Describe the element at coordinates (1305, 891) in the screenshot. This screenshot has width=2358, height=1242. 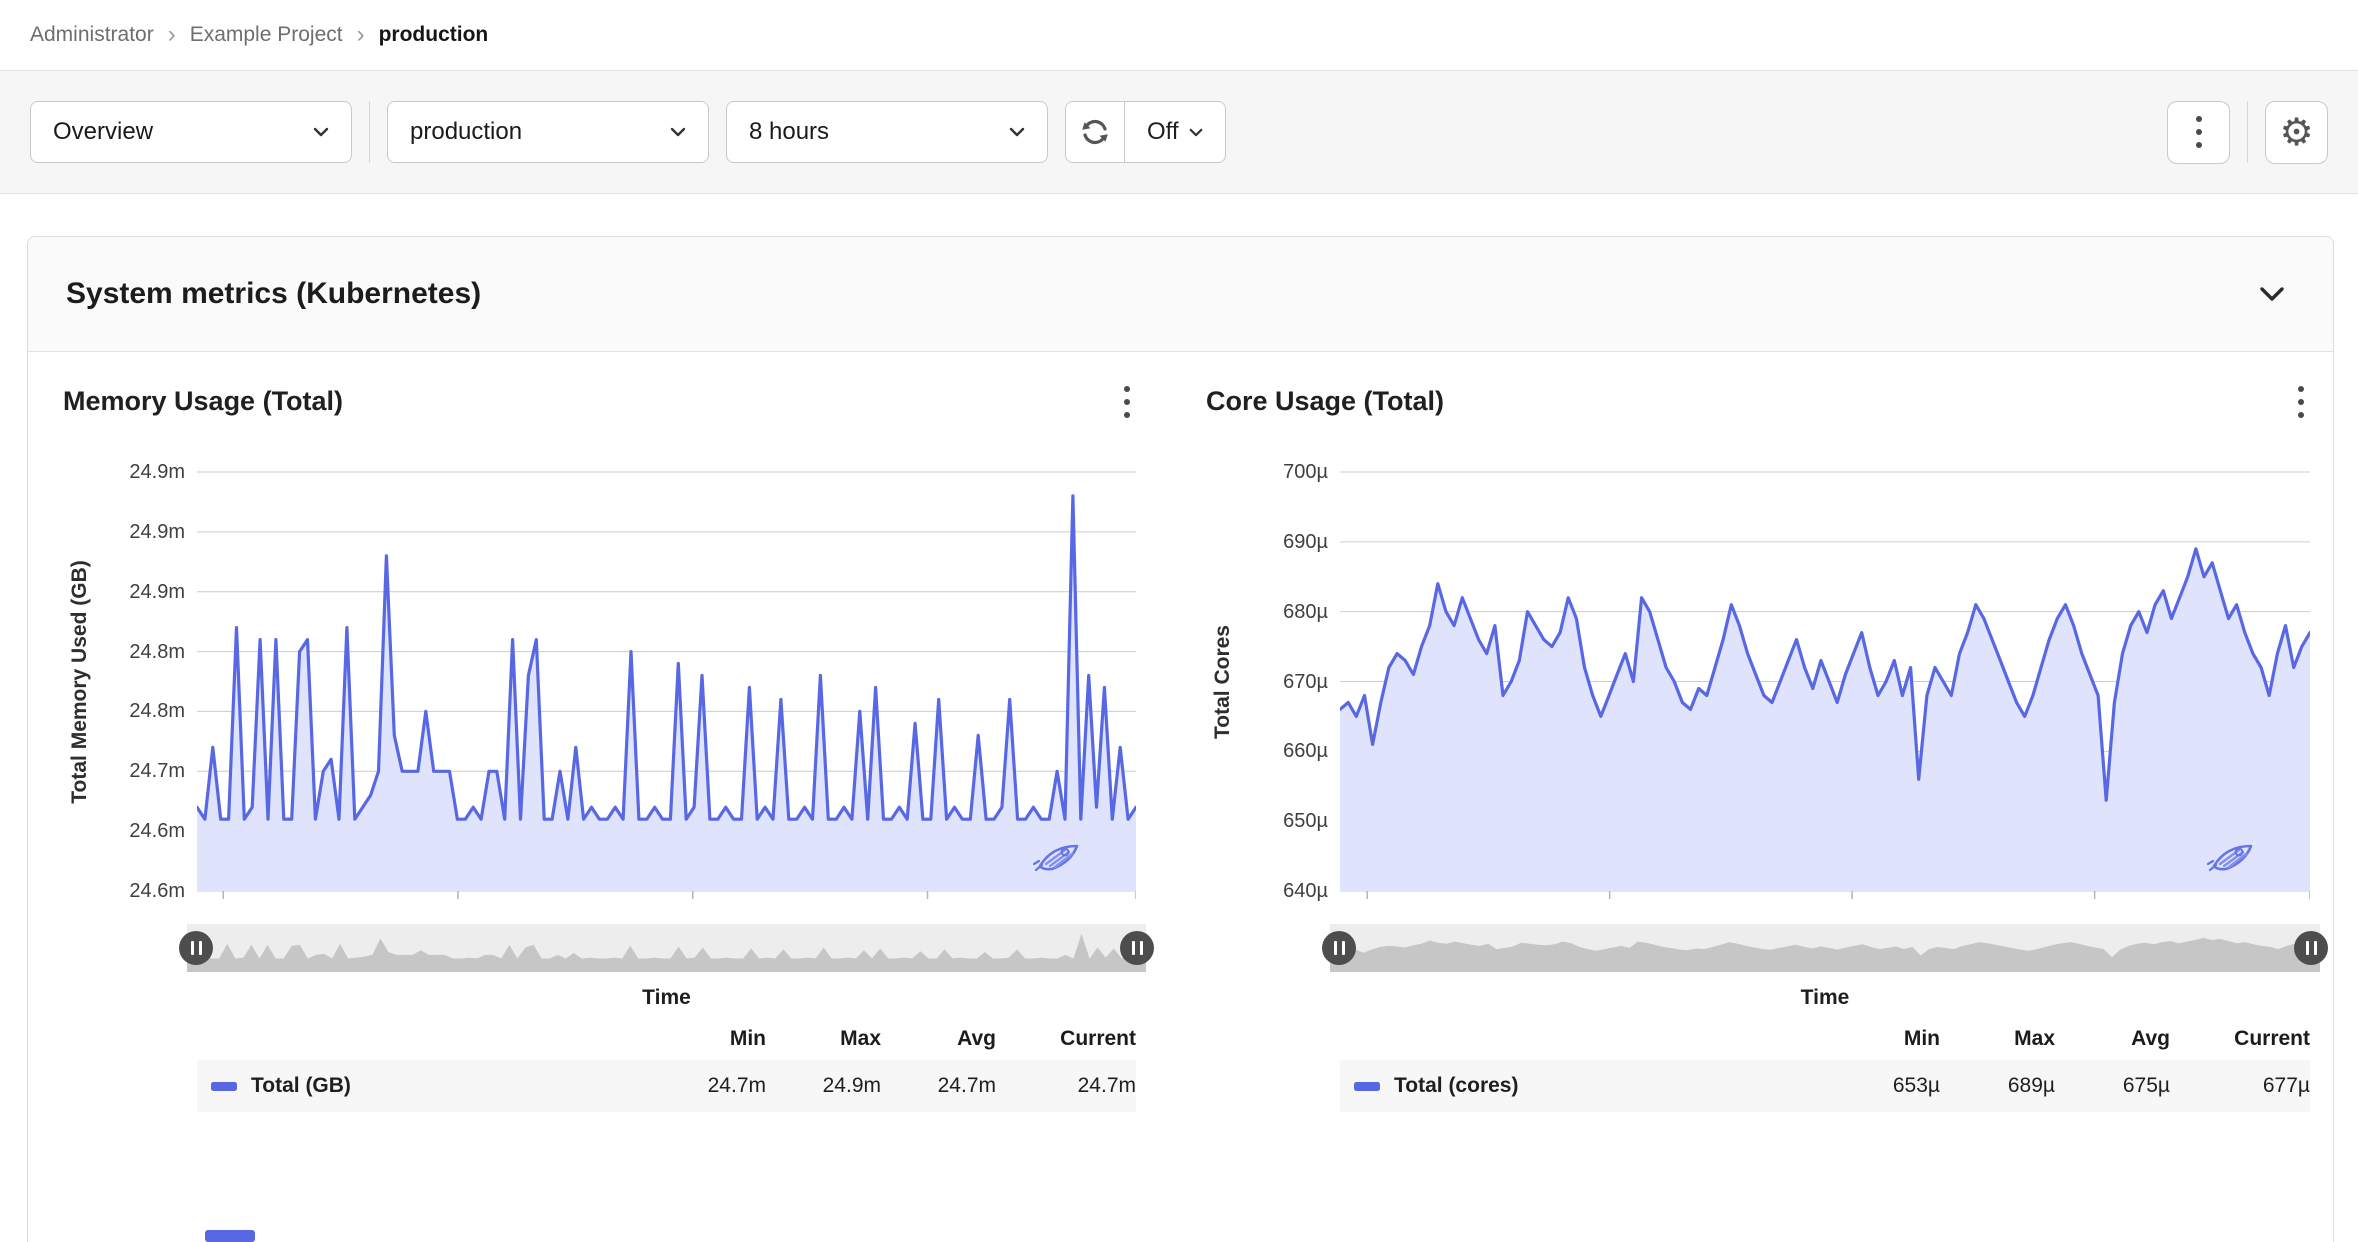
I see `y-tick-label: 640µ` at that location.